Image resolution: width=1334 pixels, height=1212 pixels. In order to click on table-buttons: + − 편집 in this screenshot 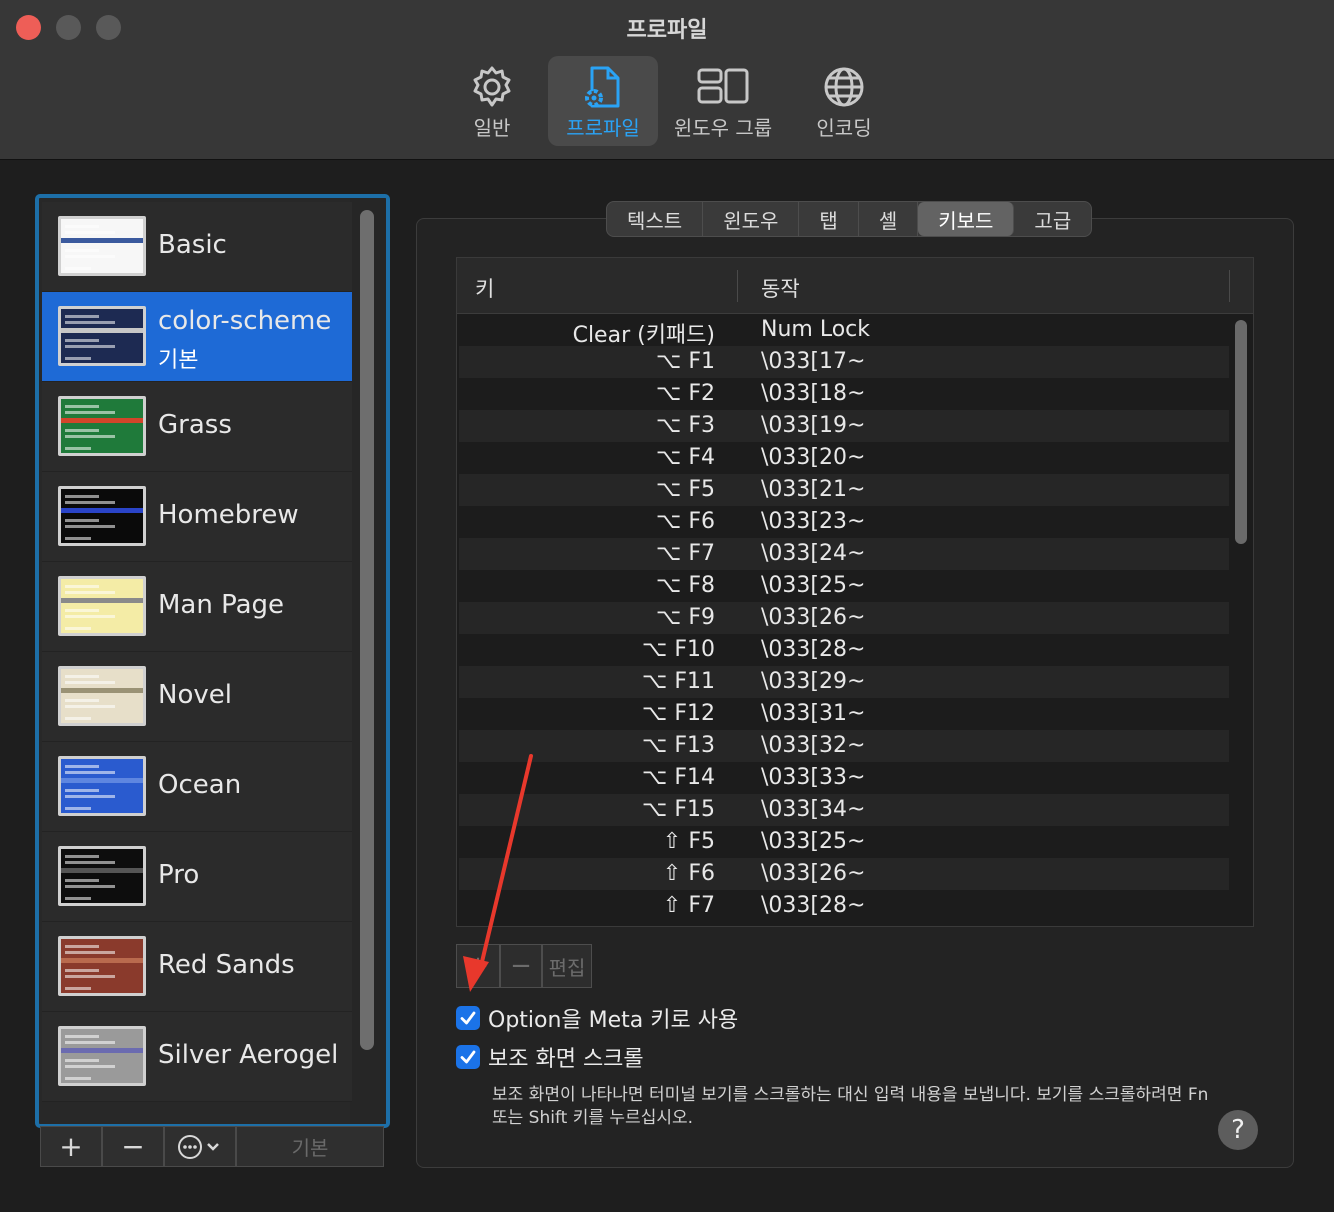, I will do `click(524, 966)`.